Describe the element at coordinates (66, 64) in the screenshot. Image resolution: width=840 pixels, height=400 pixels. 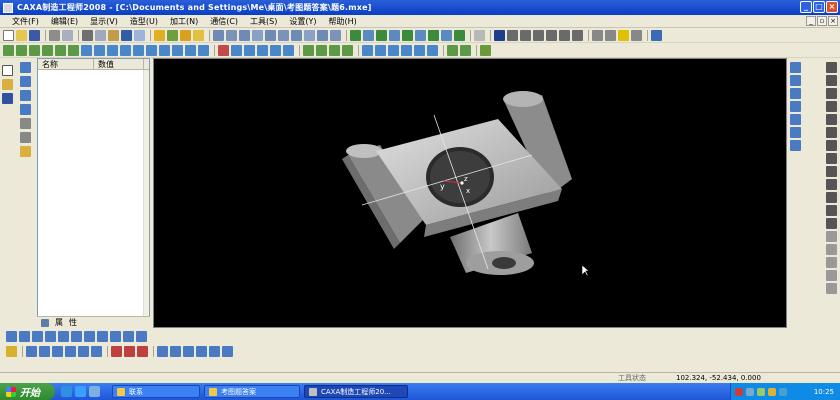
I see `column-name: 名称` at that location.